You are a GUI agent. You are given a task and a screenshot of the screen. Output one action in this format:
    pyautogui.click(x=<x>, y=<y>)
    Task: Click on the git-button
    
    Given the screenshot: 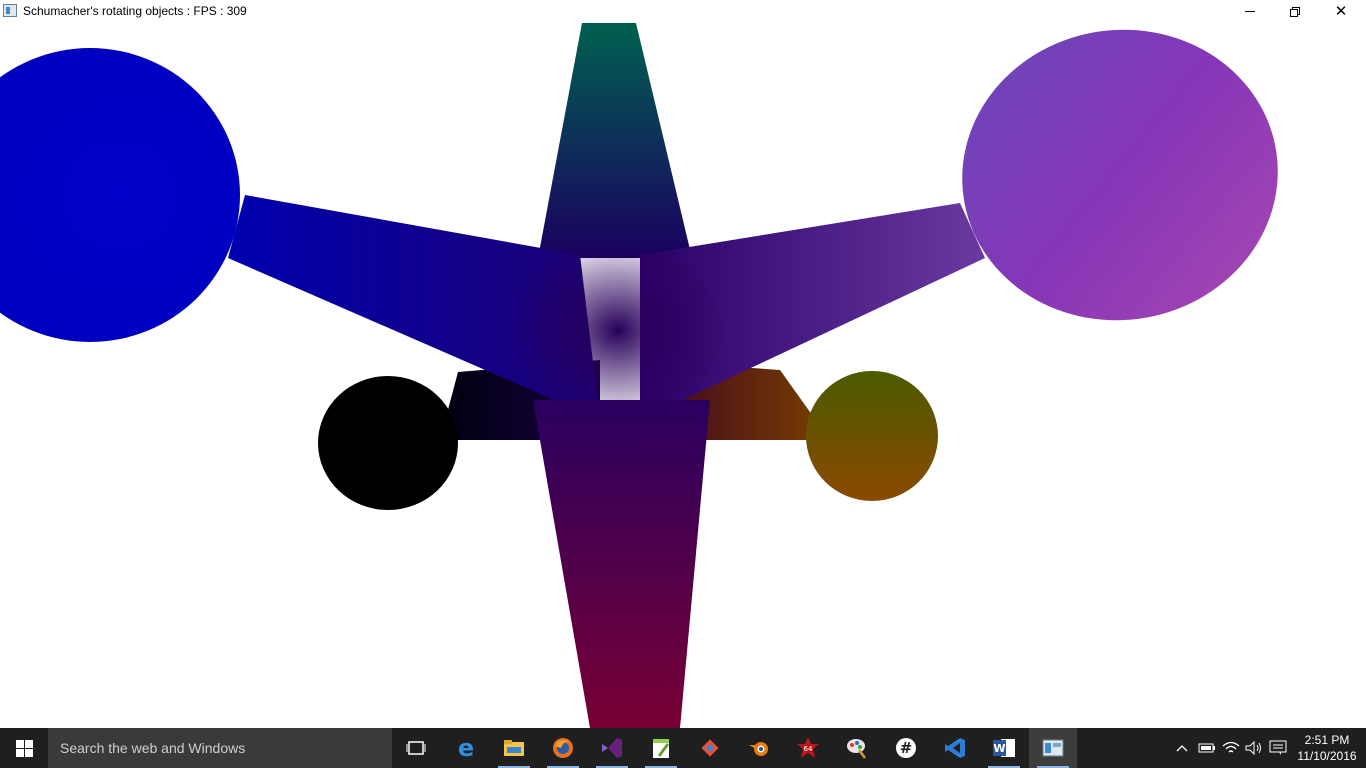 What is the action you would take?
    pyautogui.click(x=710, y=748)
    